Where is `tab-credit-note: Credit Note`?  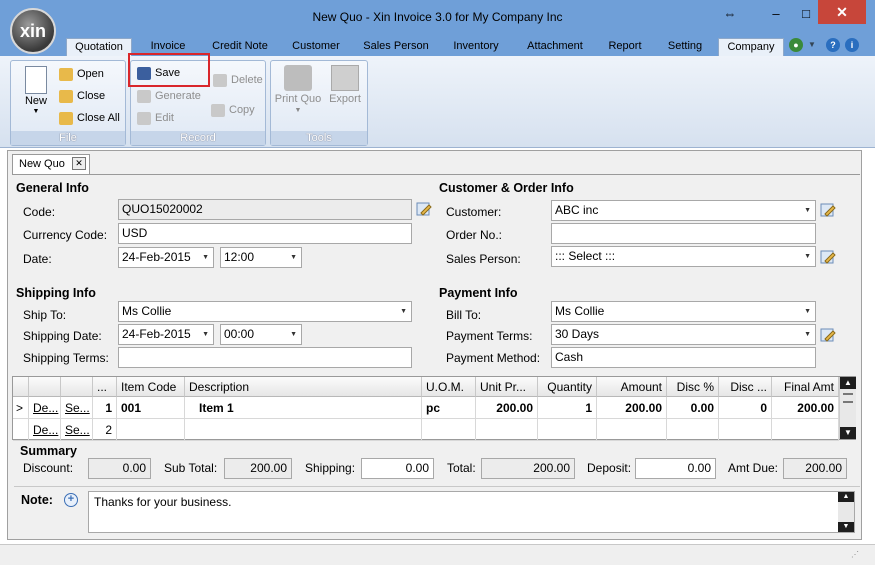 tab-credit-note: Credit Note is located at coordinates (240, 47).